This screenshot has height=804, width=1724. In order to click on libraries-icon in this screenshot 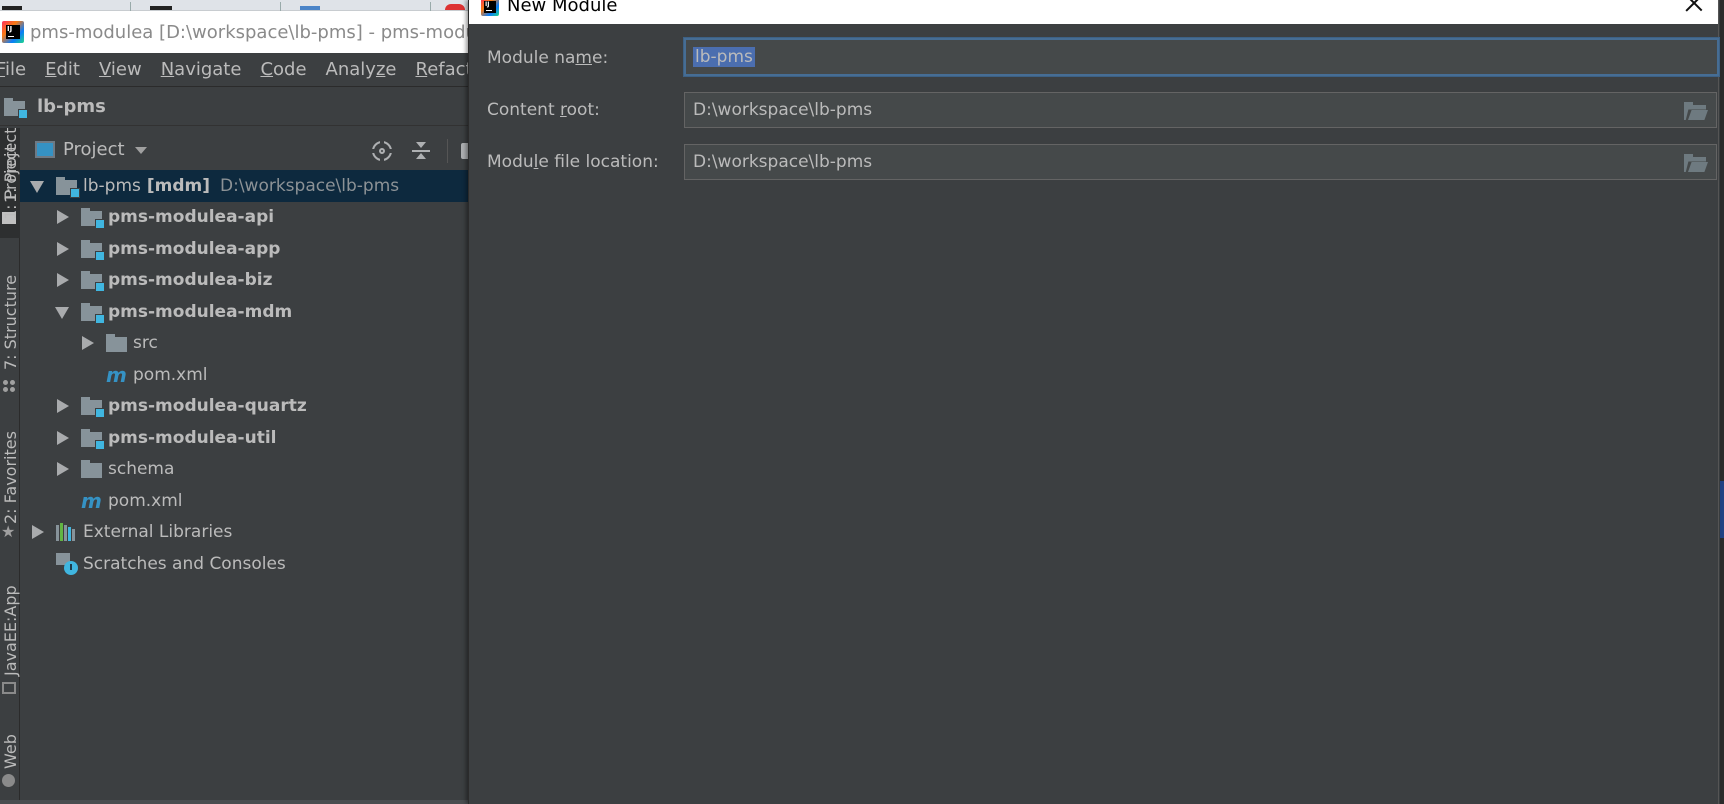, I will do `click(67, 532)`.